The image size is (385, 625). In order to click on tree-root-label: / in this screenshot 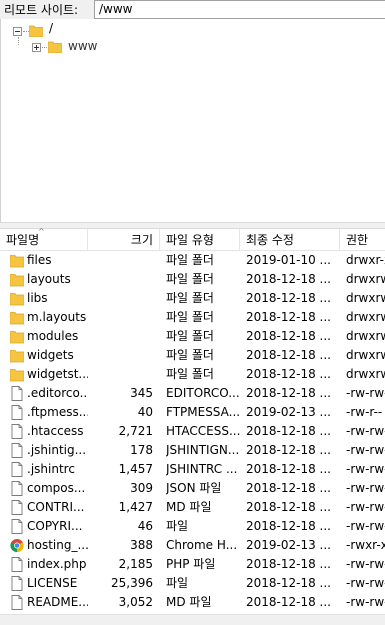, I will do `click(51, 28)`.